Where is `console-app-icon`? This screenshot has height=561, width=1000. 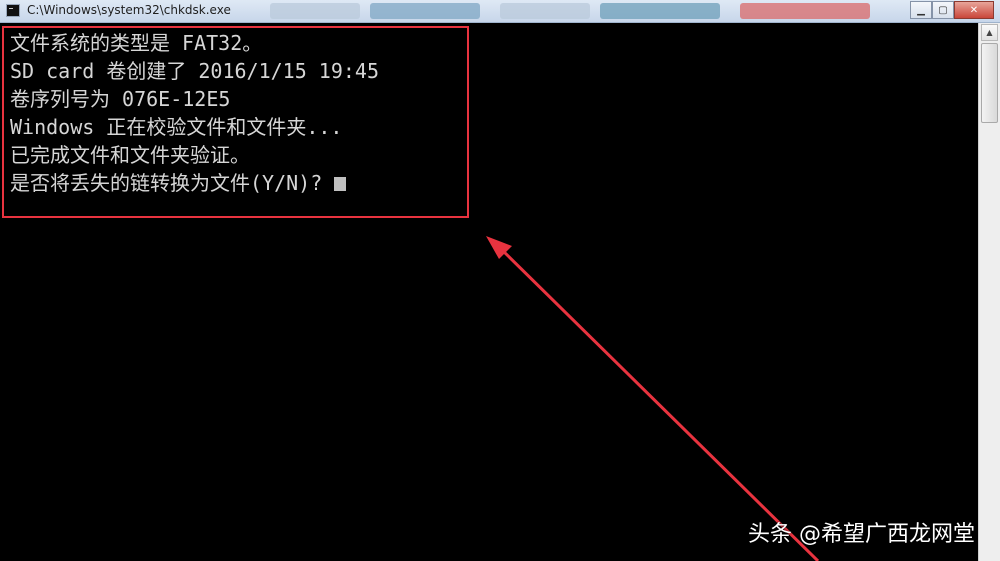
console-app-icon is located at coordinates (13, 10).